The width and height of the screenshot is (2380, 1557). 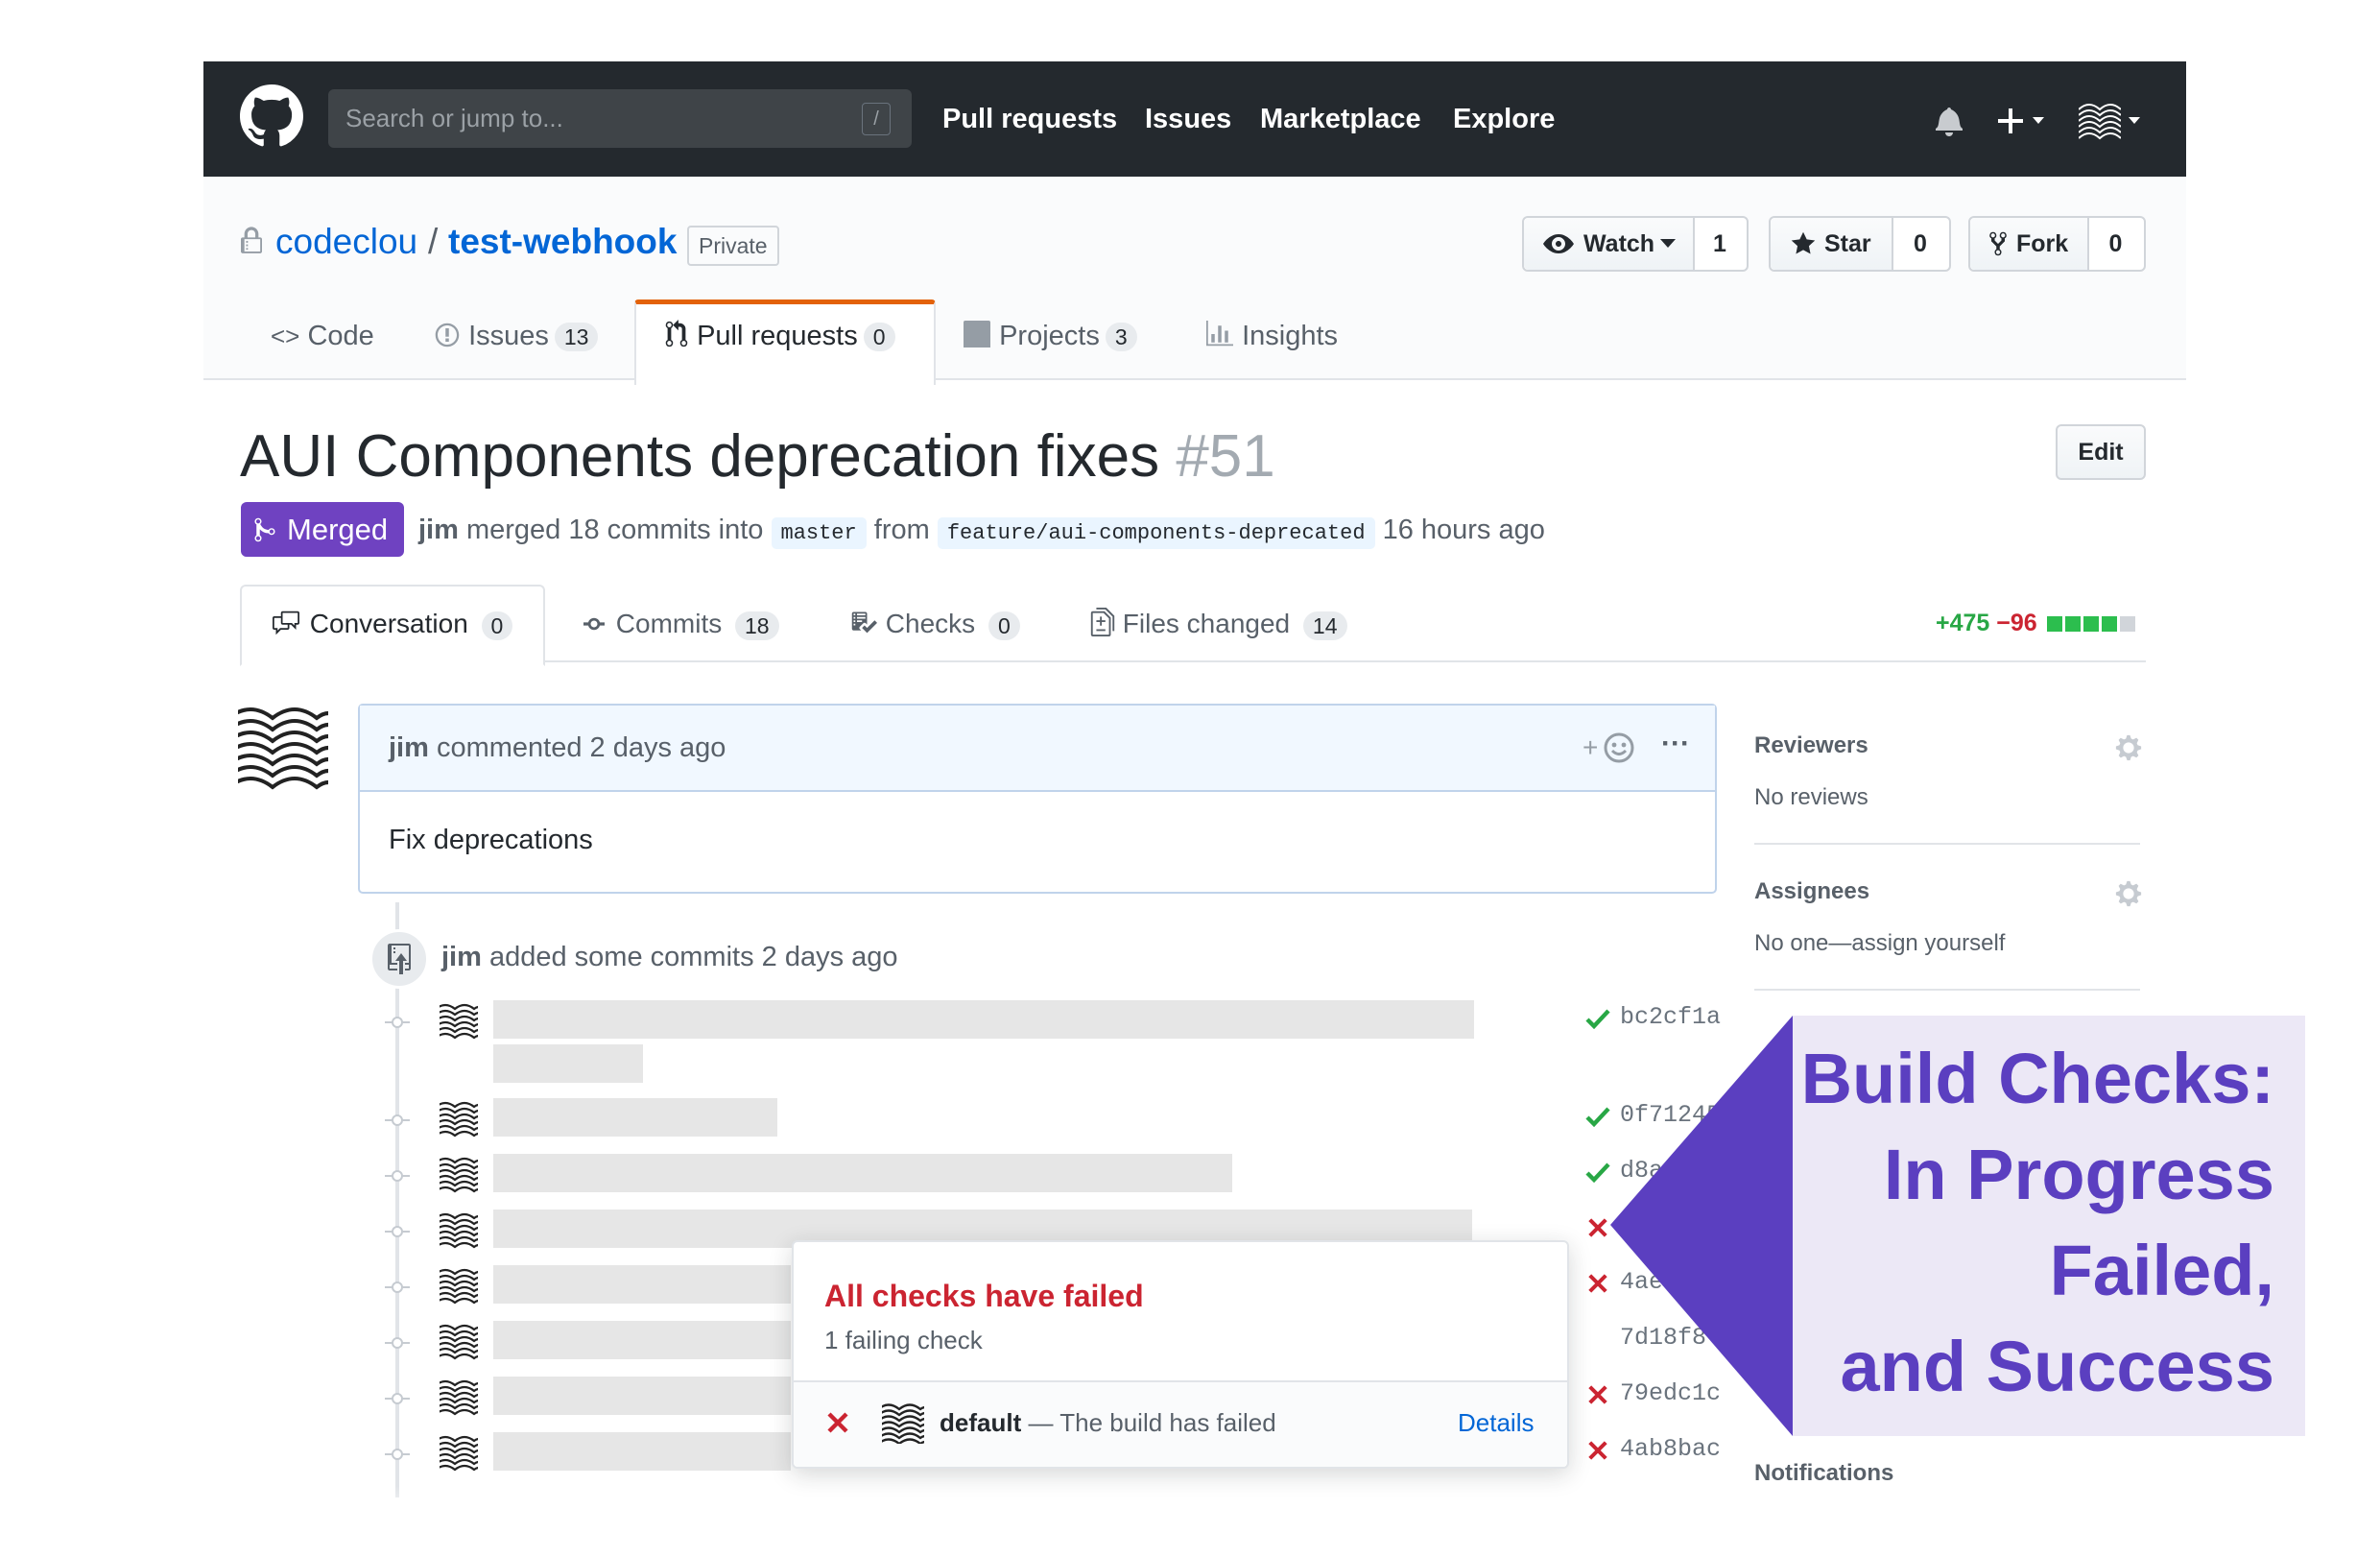 I want to click on star-button: Star, so click(x=1832, y=244).